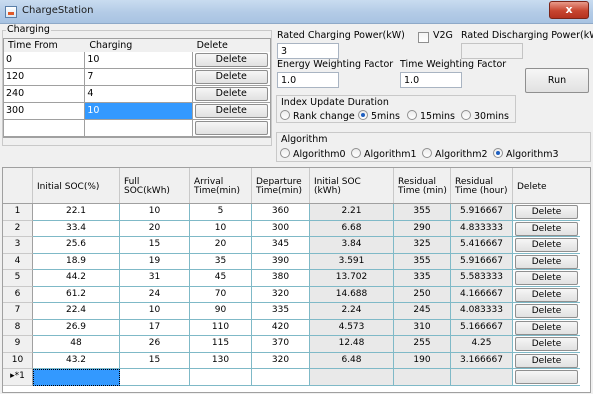 This screenshot has width=593, height=394. I want to click on full-soc-cell: 19, so click(155, 261).